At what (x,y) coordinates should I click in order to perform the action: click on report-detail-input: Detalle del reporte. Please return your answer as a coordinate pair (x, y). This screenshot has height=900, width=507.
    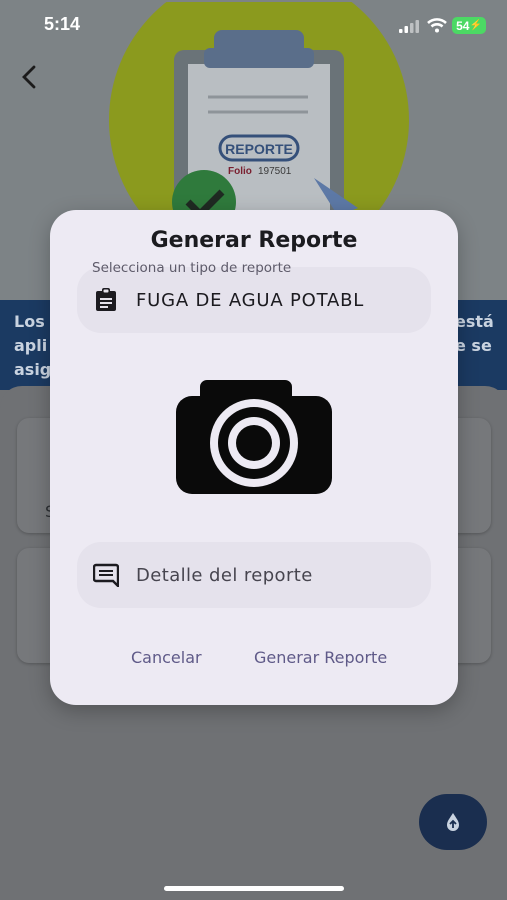
    Looking at the image, I should click on (254, 575).